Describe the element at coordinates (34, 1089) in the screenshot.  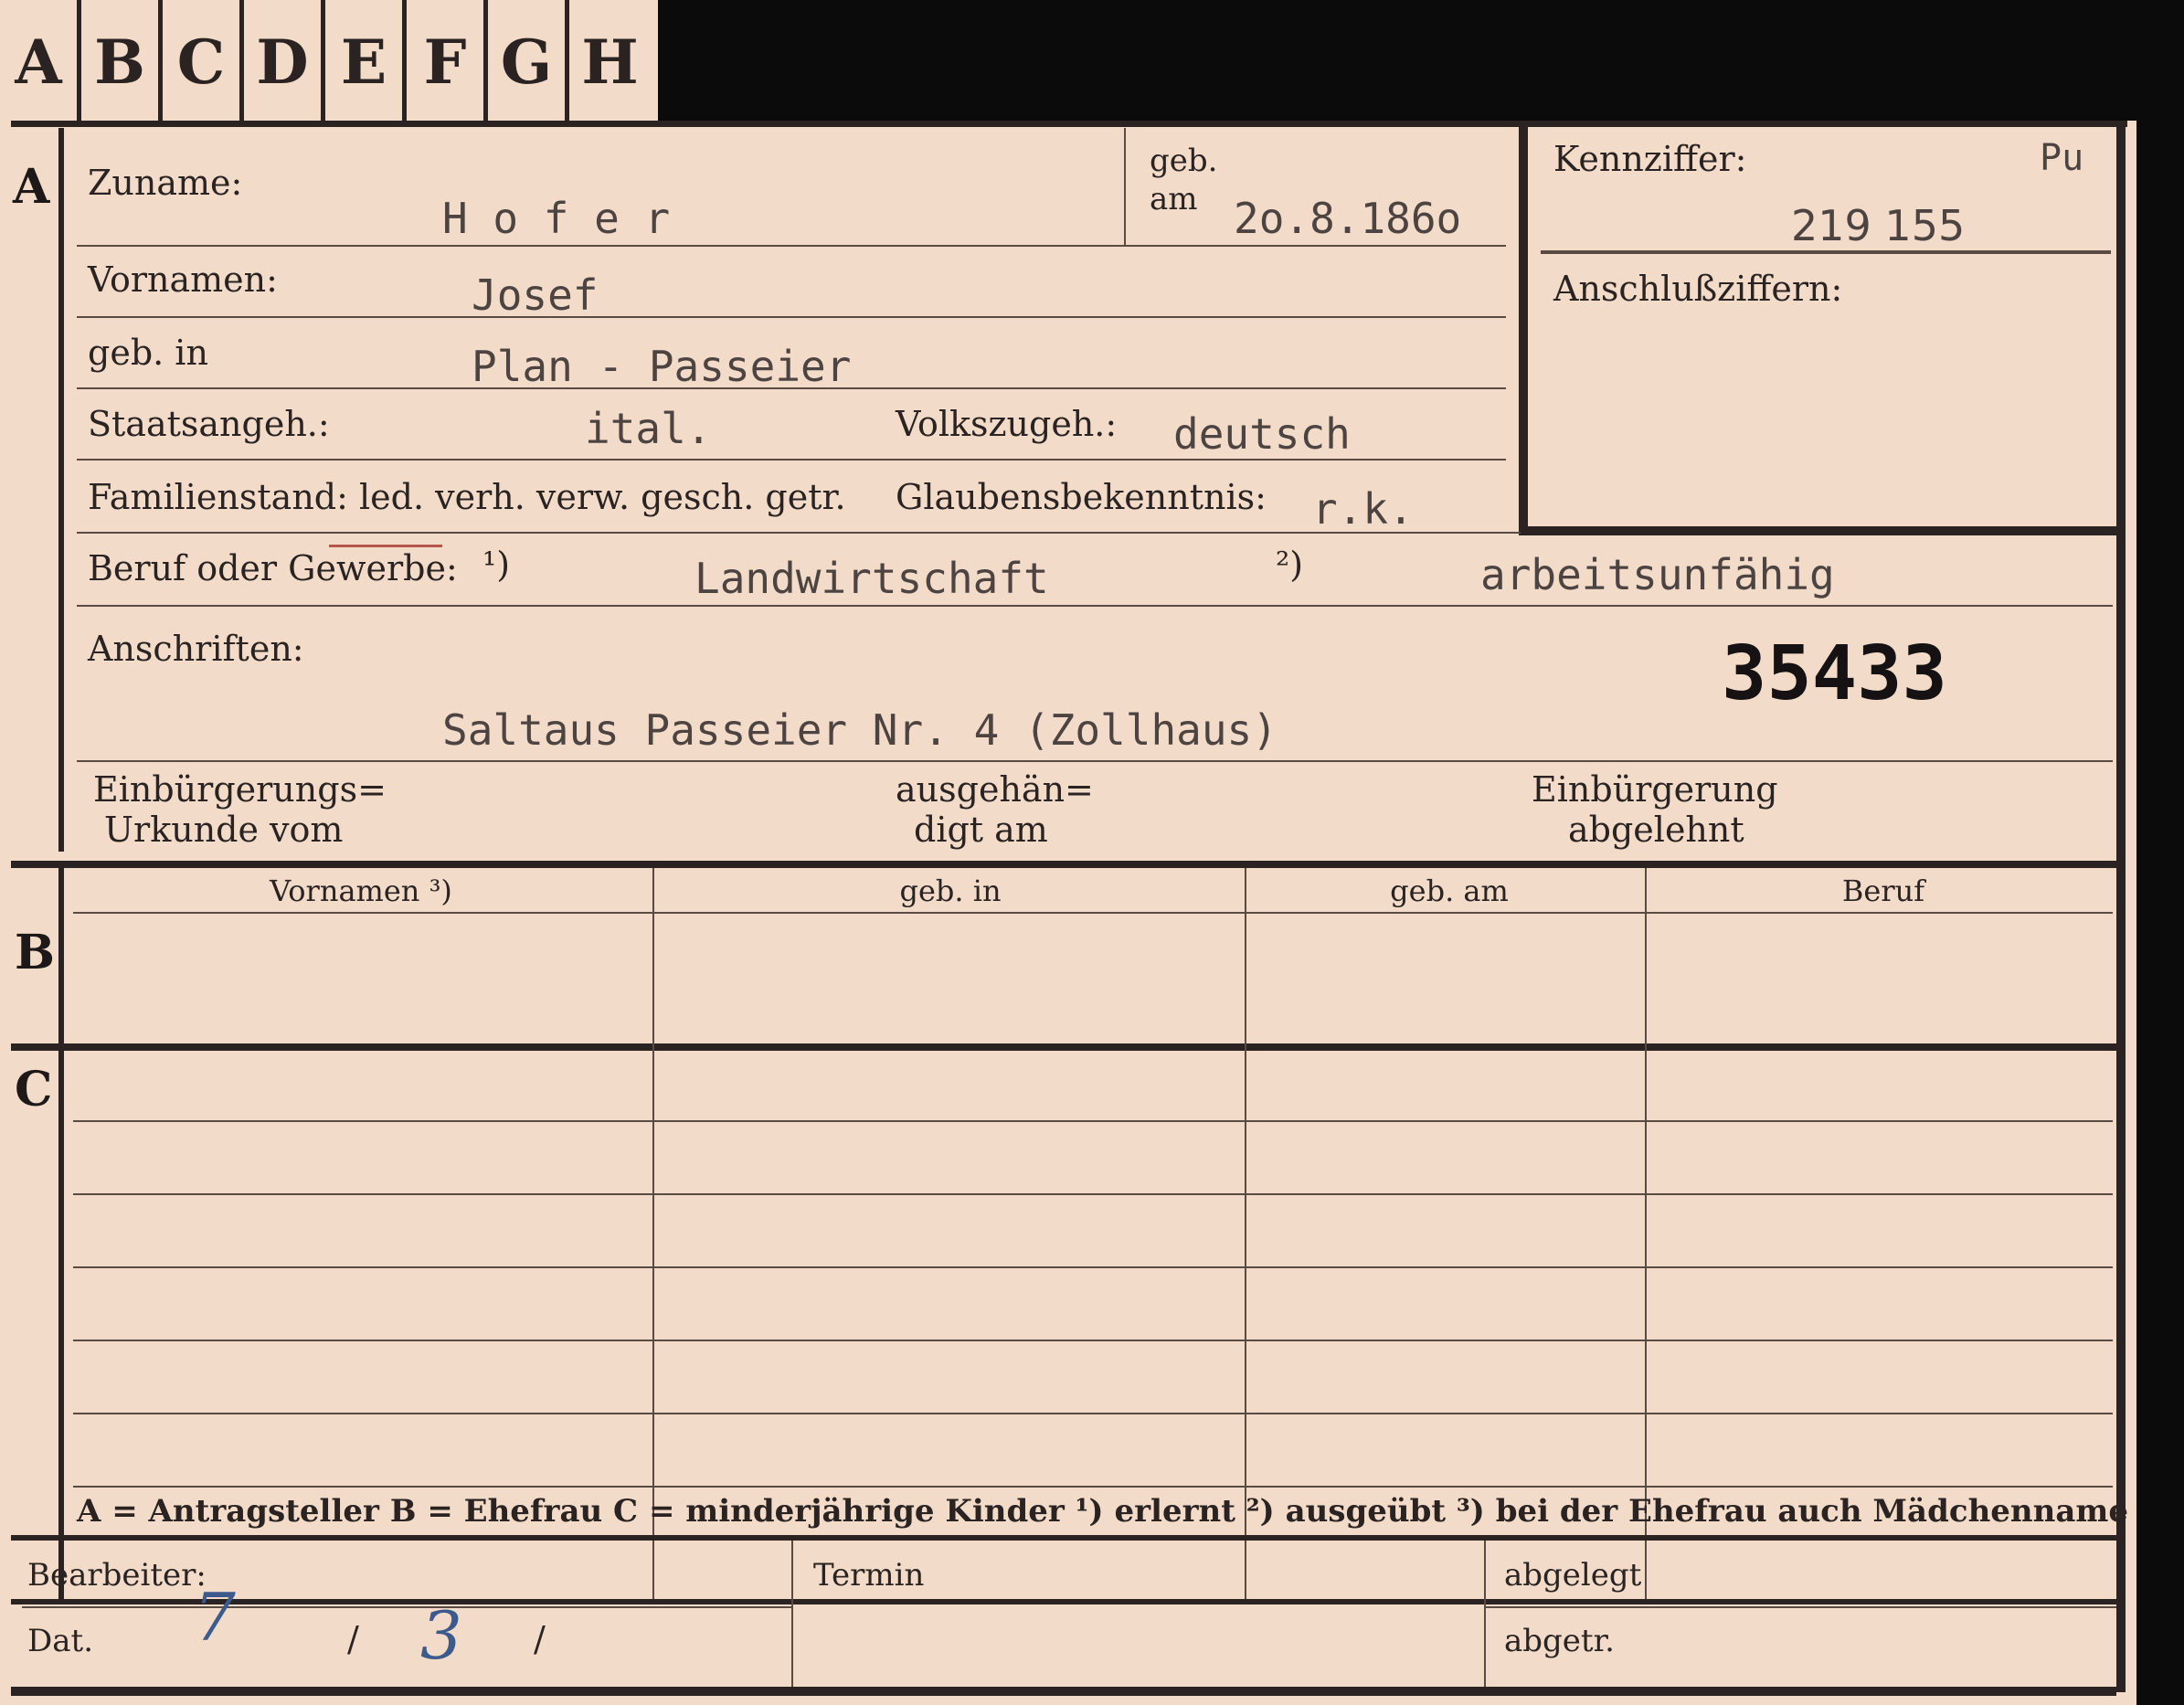
I see `section-c-letter: C` at that location.